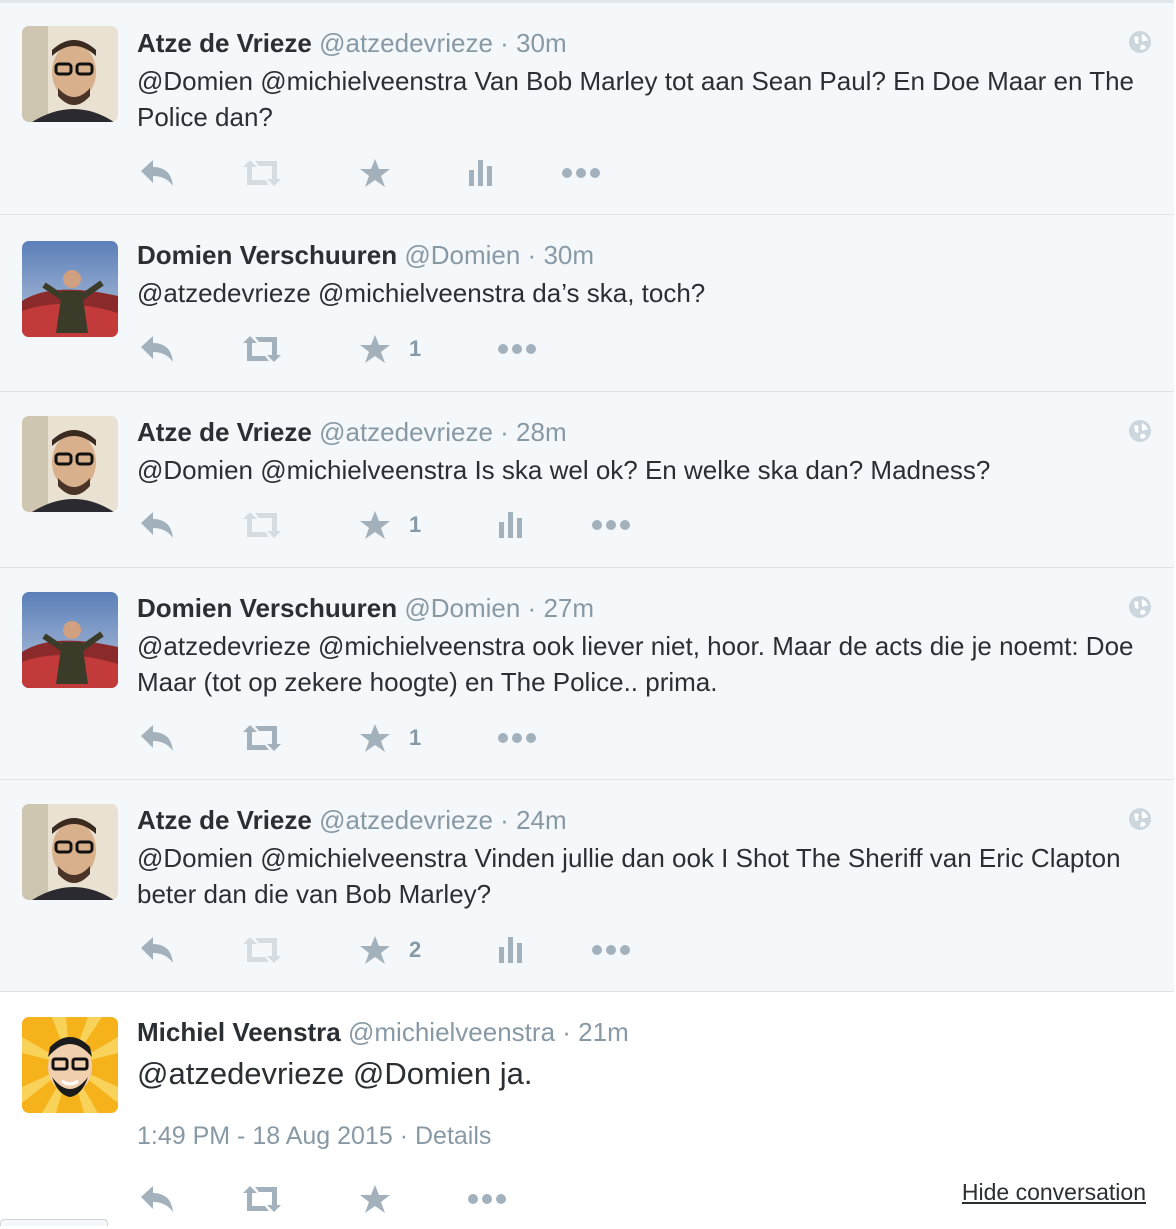 Image resolution: width=1176 pixels, height=1229 pixels. What do you see at coordinates (568, 608) in the screenshot?
I see `timestamp-link: 27m` at bounding box center [568, 608].